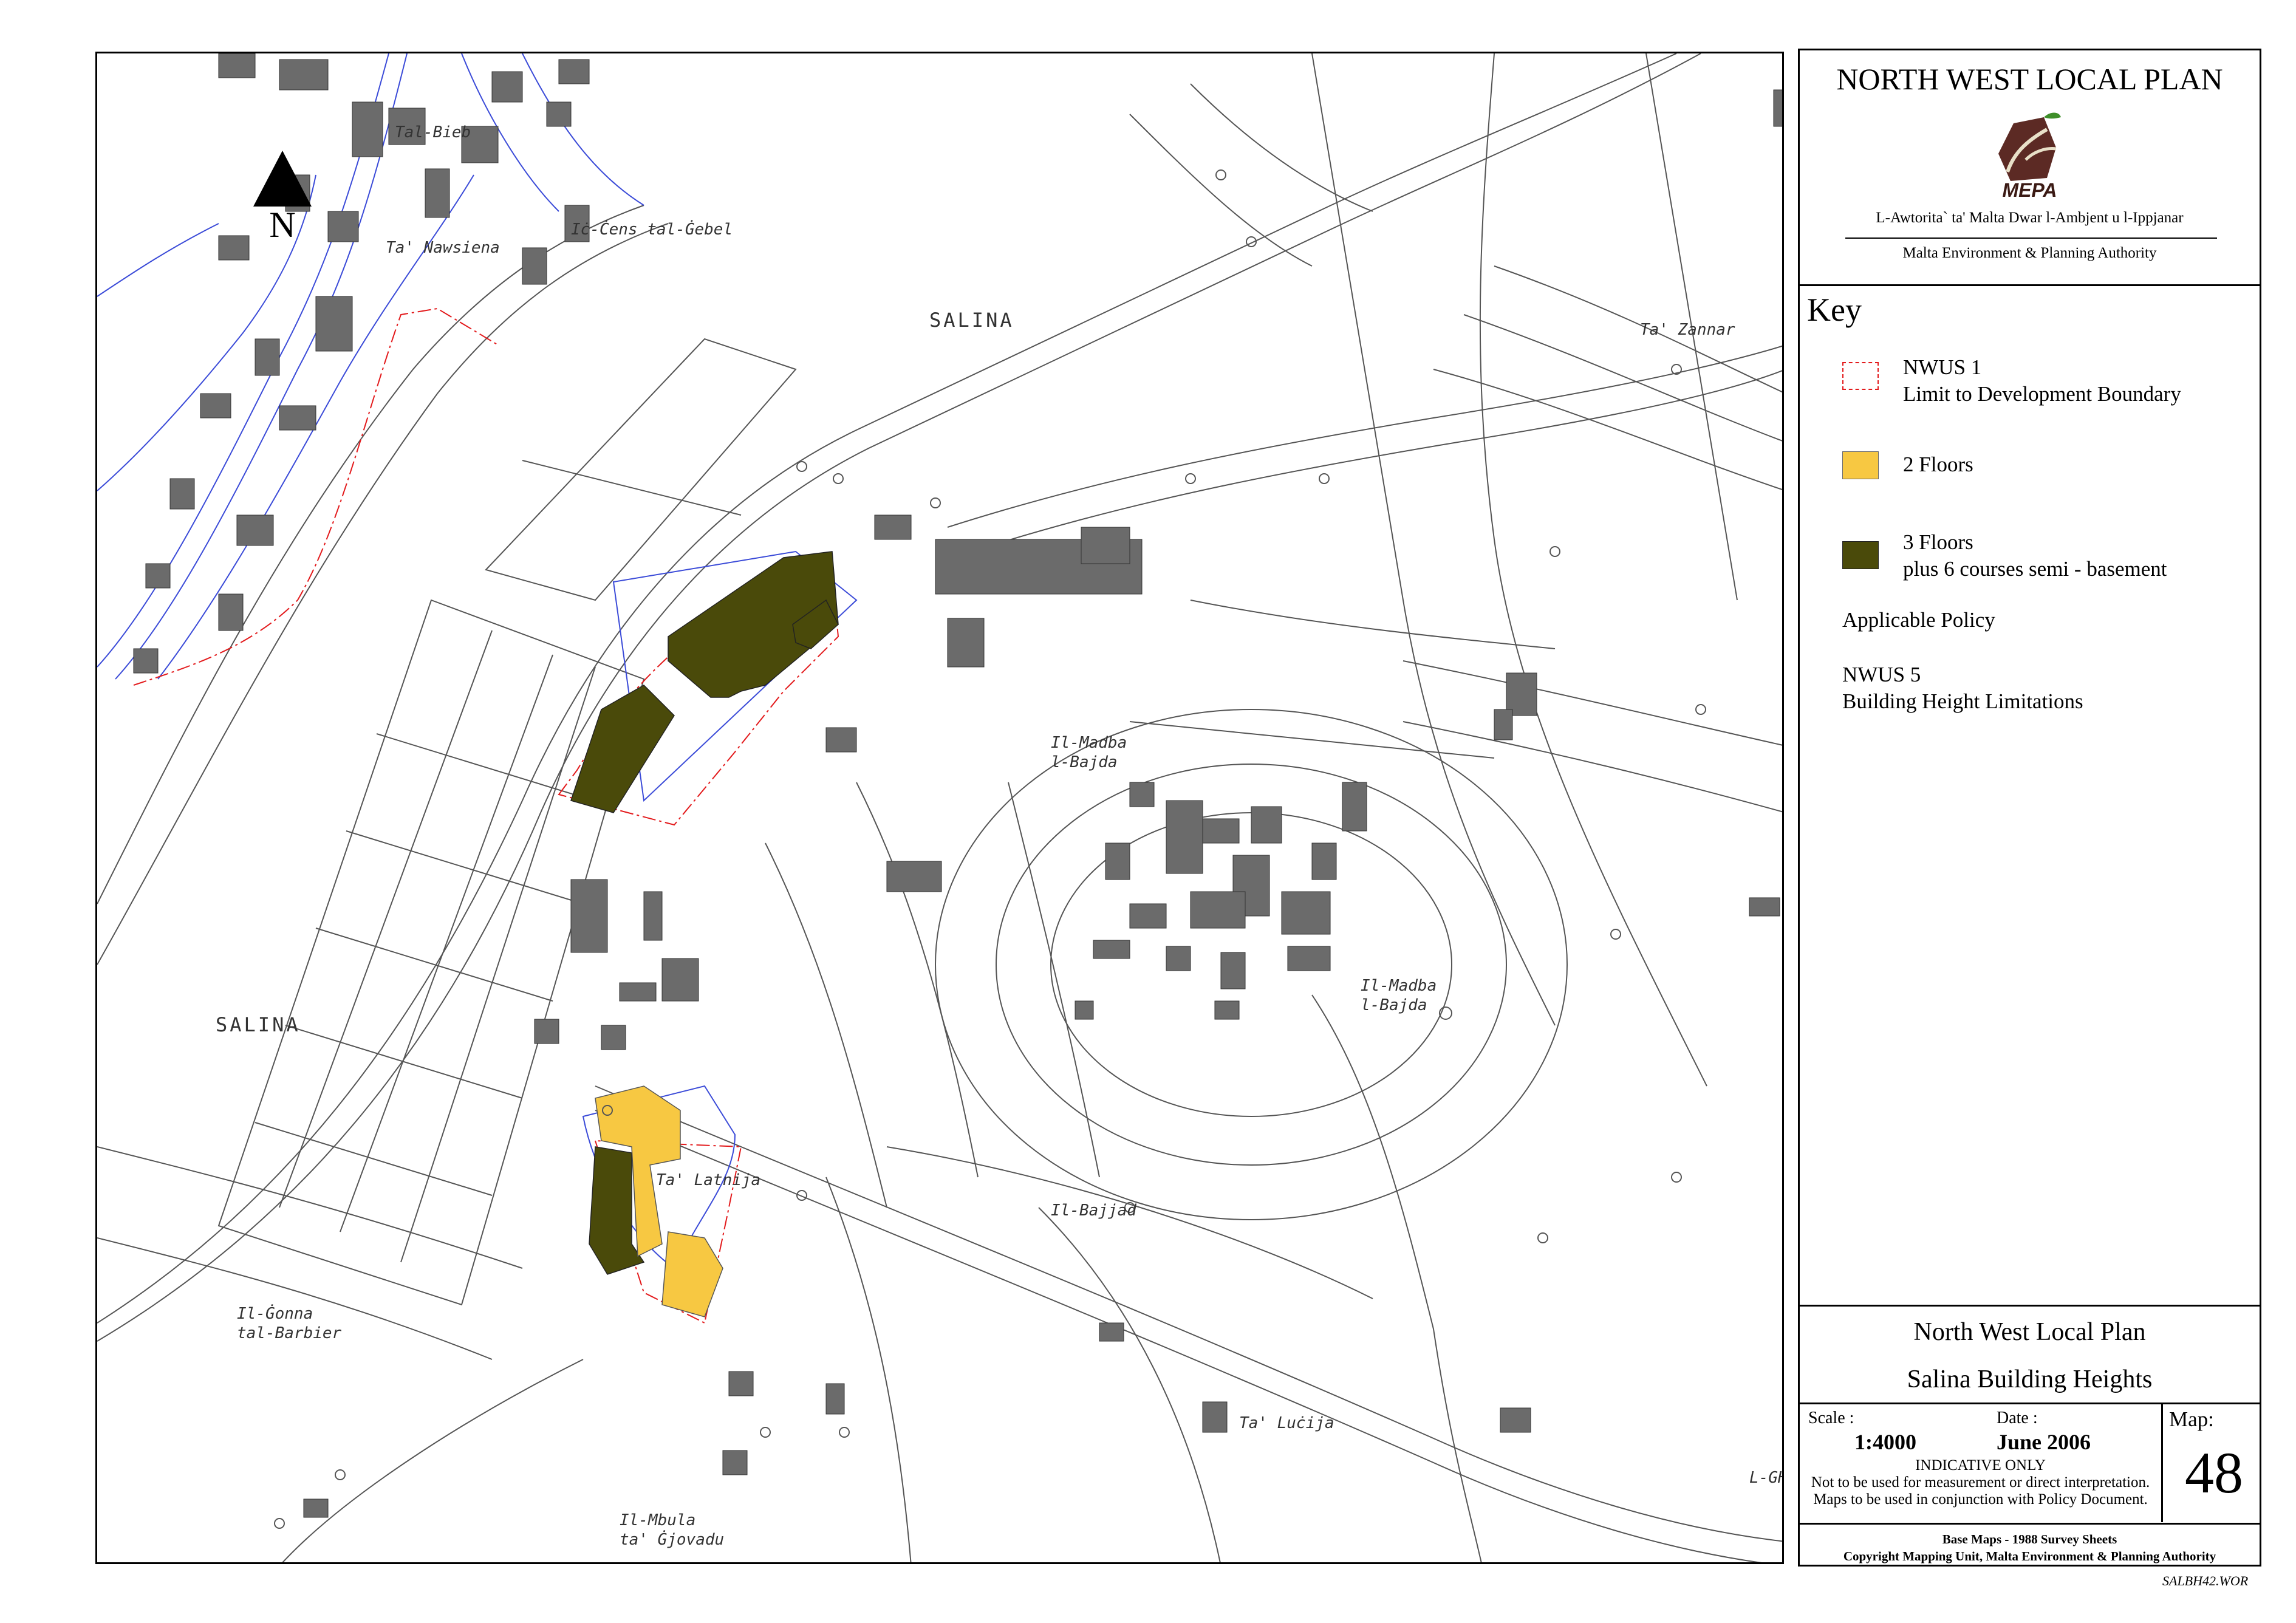  What do you see at coordinates (1860, 376) in the screenshot?
I see `boundary-swatch` at bounding box center [1860, 376].